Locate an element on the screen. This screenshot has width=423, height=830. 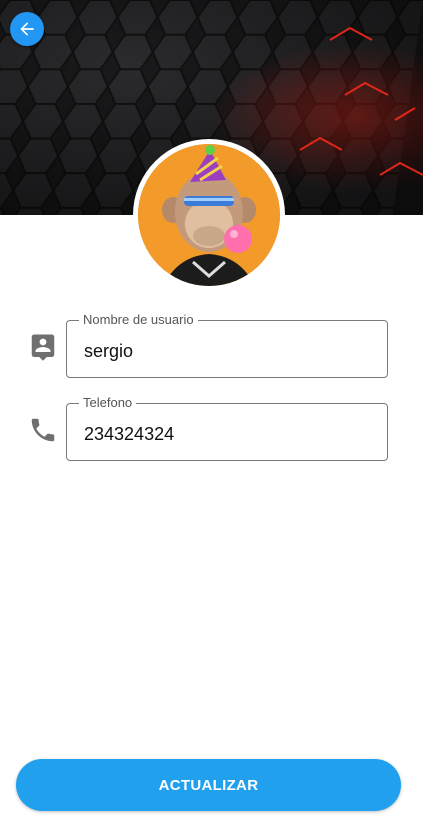
avatar-frame is located at coordinates (209, 215).